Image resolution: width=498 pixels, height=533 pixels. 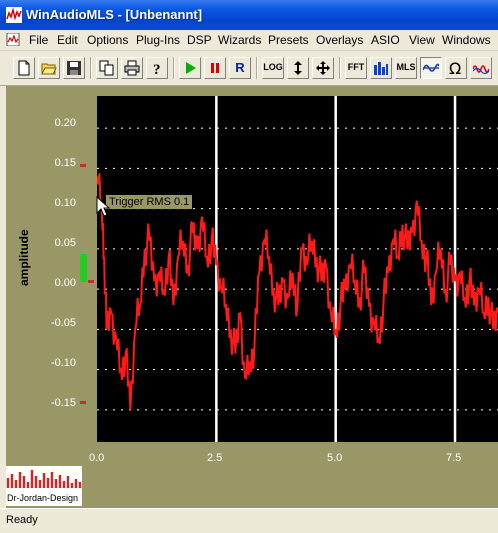 I want to click on open-button, so click(x=49, y=68).